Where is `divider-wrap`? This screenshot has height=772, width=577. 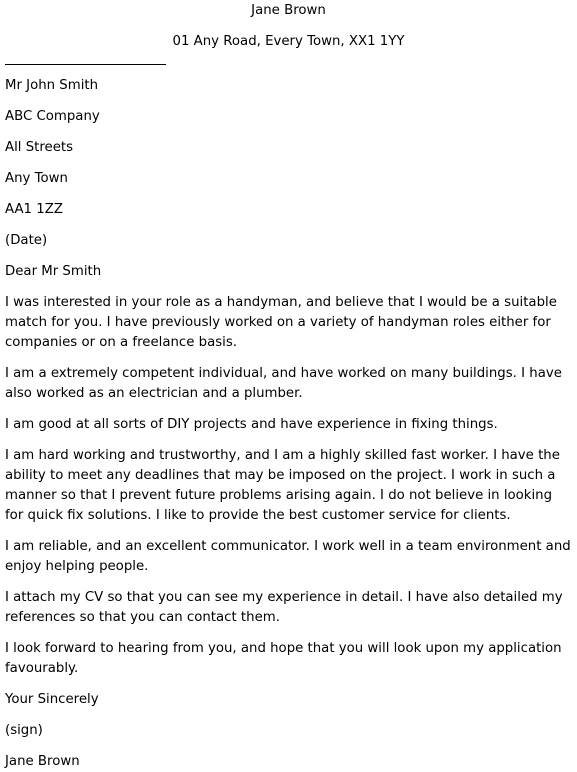 divider-wrap is located at coordinates (288, 64).